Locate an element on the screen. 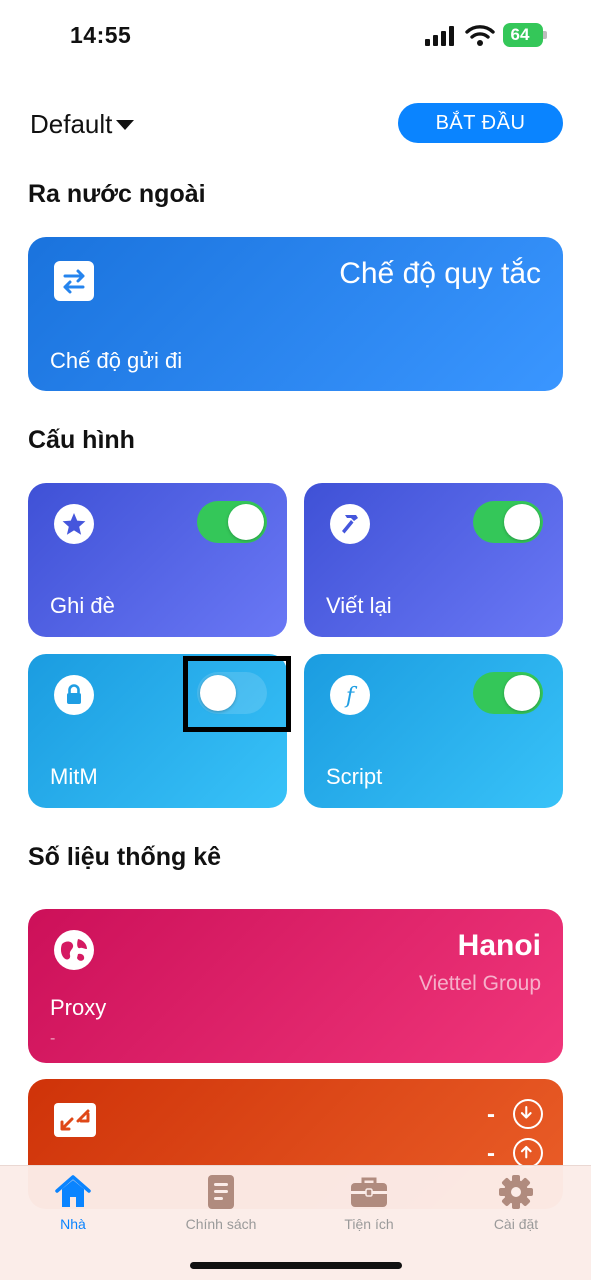 The image size is (591, 1280). tab-policy-label: Chính sách is located at coordinates (221, 1224).